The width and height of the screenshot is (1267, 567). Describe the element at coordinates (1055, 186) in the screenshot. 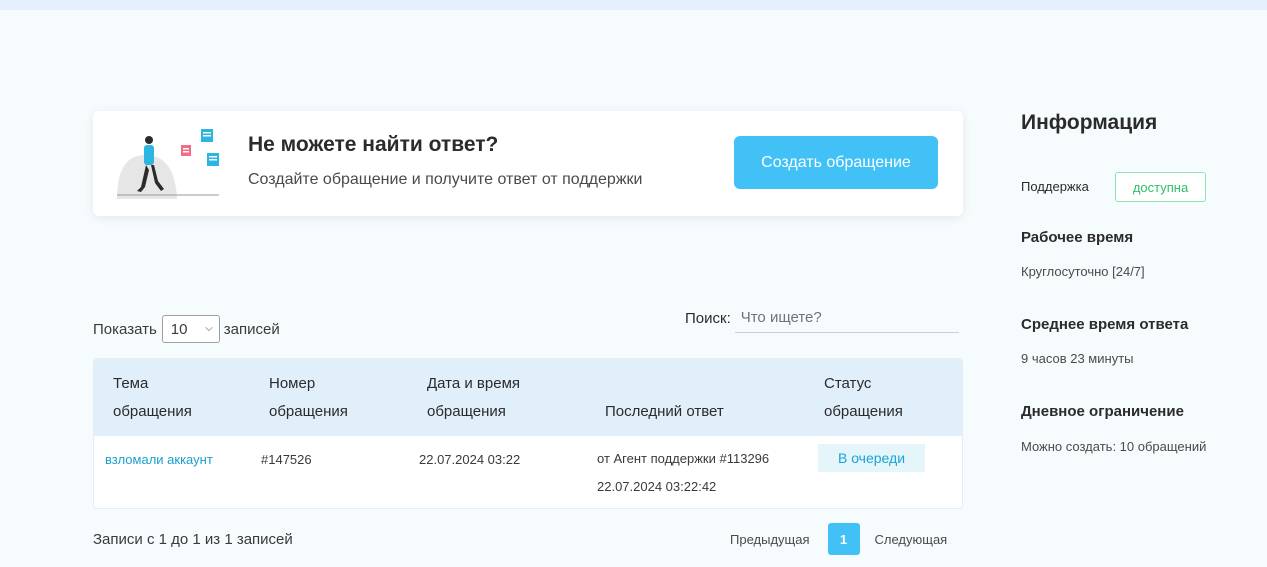

I see `support-label: Поддержка` at that location.